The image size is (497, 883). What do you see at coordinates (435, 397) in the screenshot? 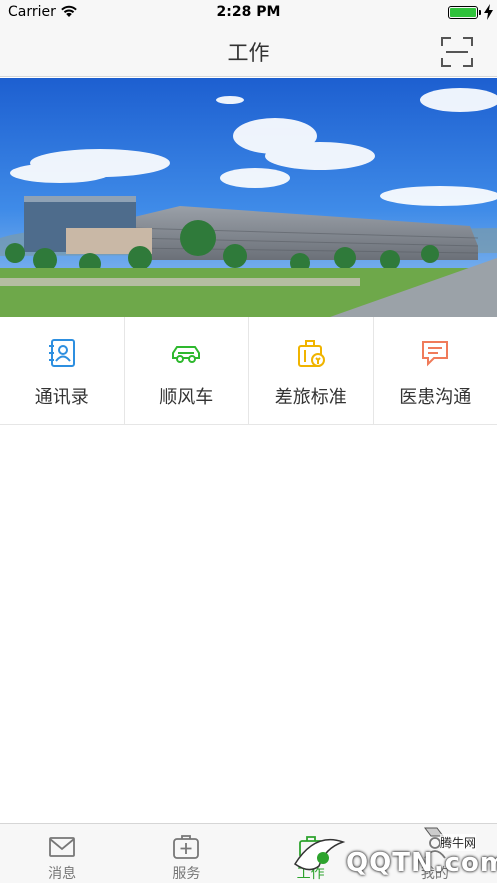
I see `grid-item-label: 医患沟通` at bounding box center [435, 397].